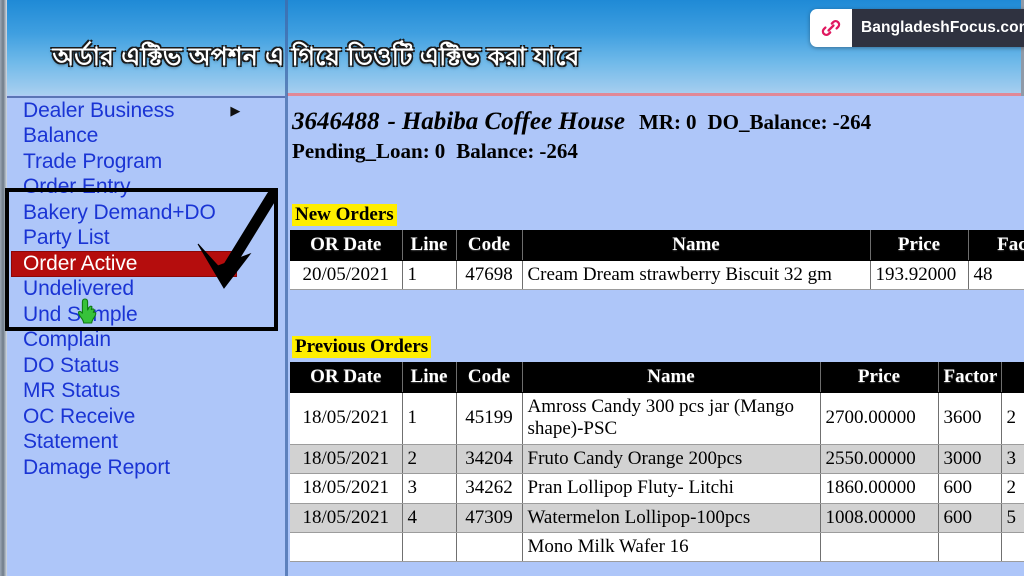  What do you see at coordinates (344, 215) in the screenshot?
I see `new-orders-section-label: New Orders` at bounding box center [344, 215].